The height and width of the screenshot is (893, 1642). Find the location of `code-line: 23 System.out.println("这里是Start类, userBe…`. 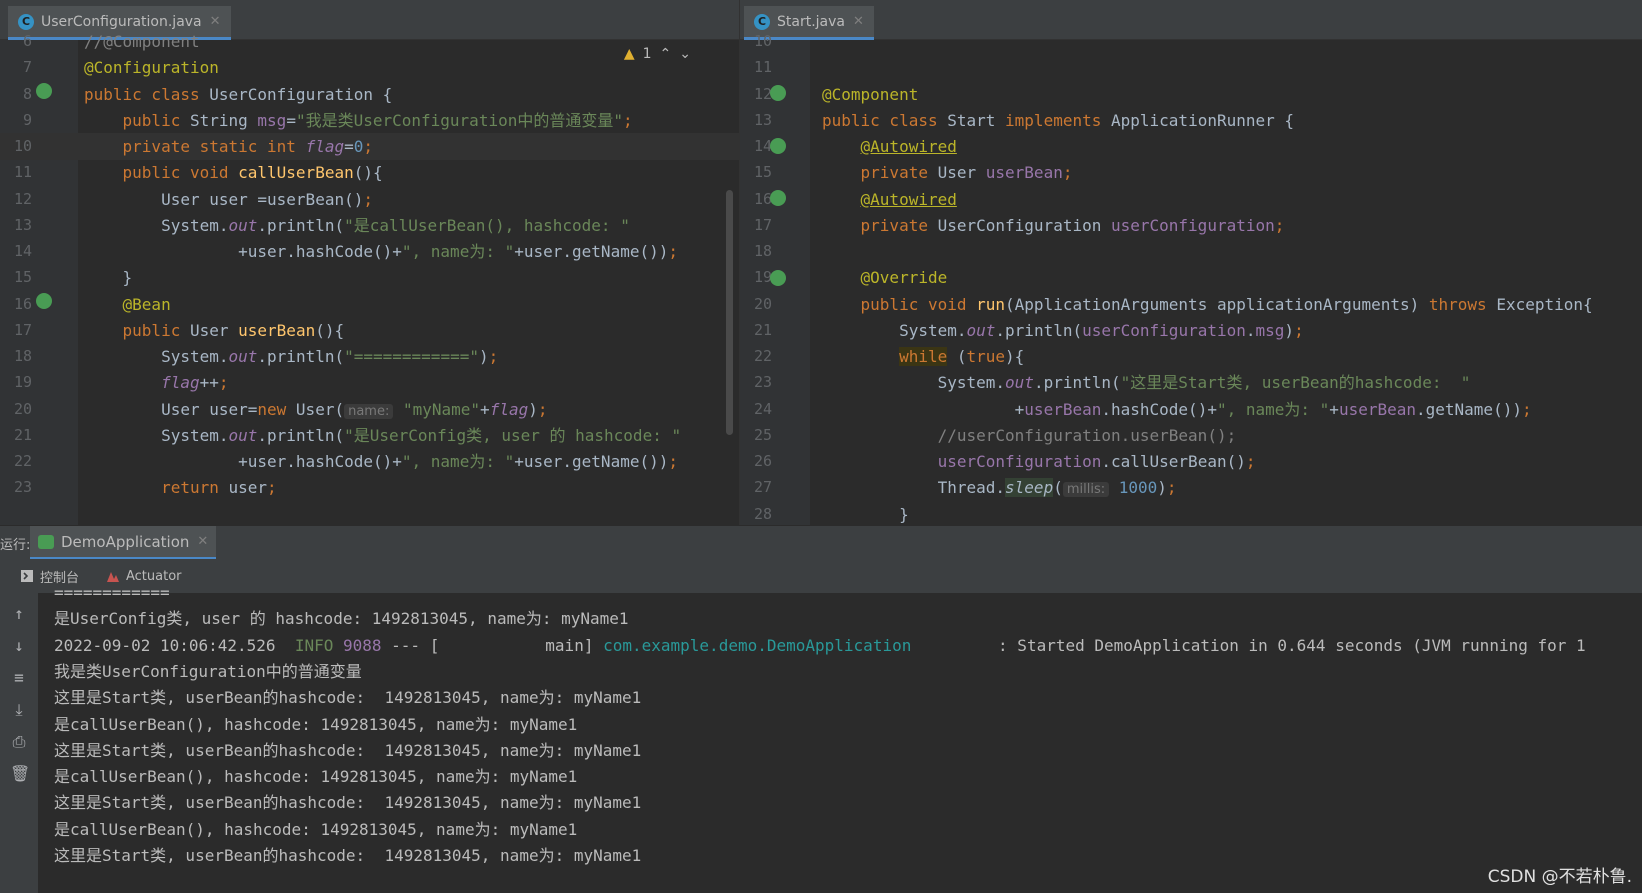

code-line: 23 System.out.println("这里是Start类, userBe… is located at coordinates (1191, 382).